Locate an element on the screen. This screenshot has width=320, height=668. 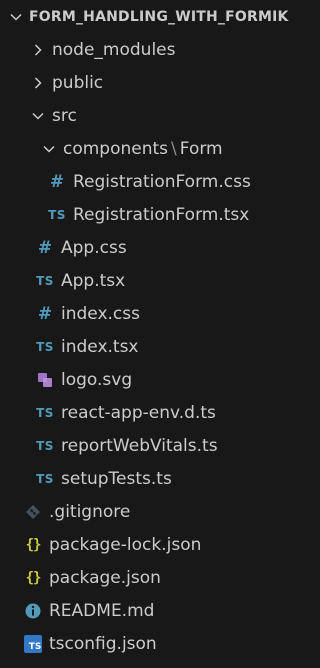
tree-item-logo-svg: logo.svg is located at coordinates (156, 379).